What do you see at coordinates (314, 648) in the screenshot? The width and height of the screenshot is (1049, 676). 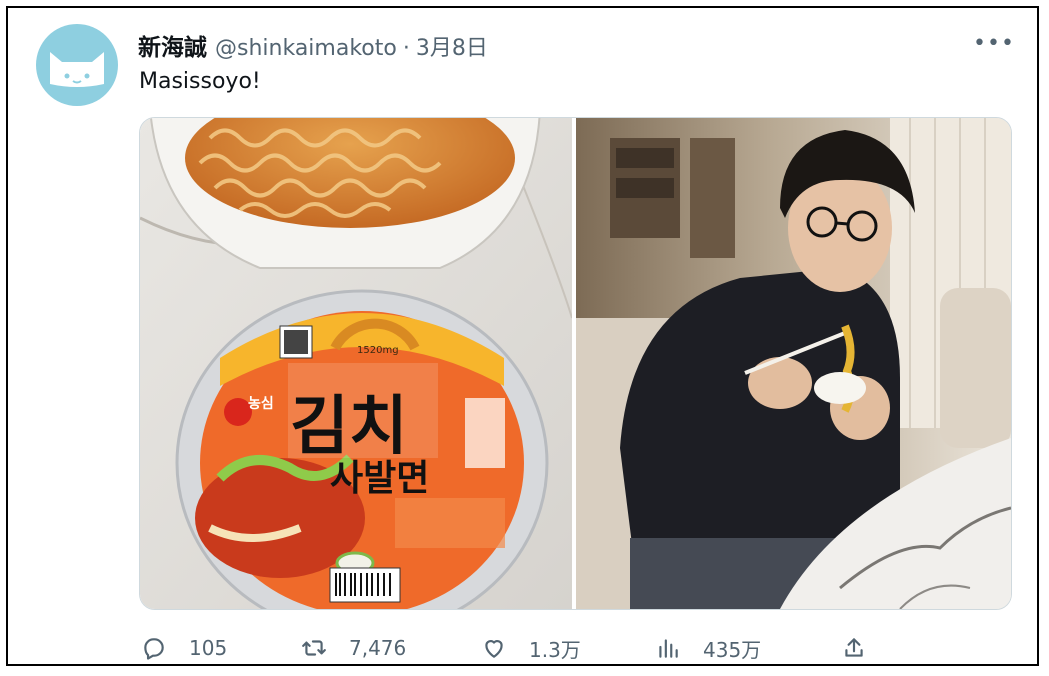 I see `repost-arrows-icon` at bounding box center [314, 648].